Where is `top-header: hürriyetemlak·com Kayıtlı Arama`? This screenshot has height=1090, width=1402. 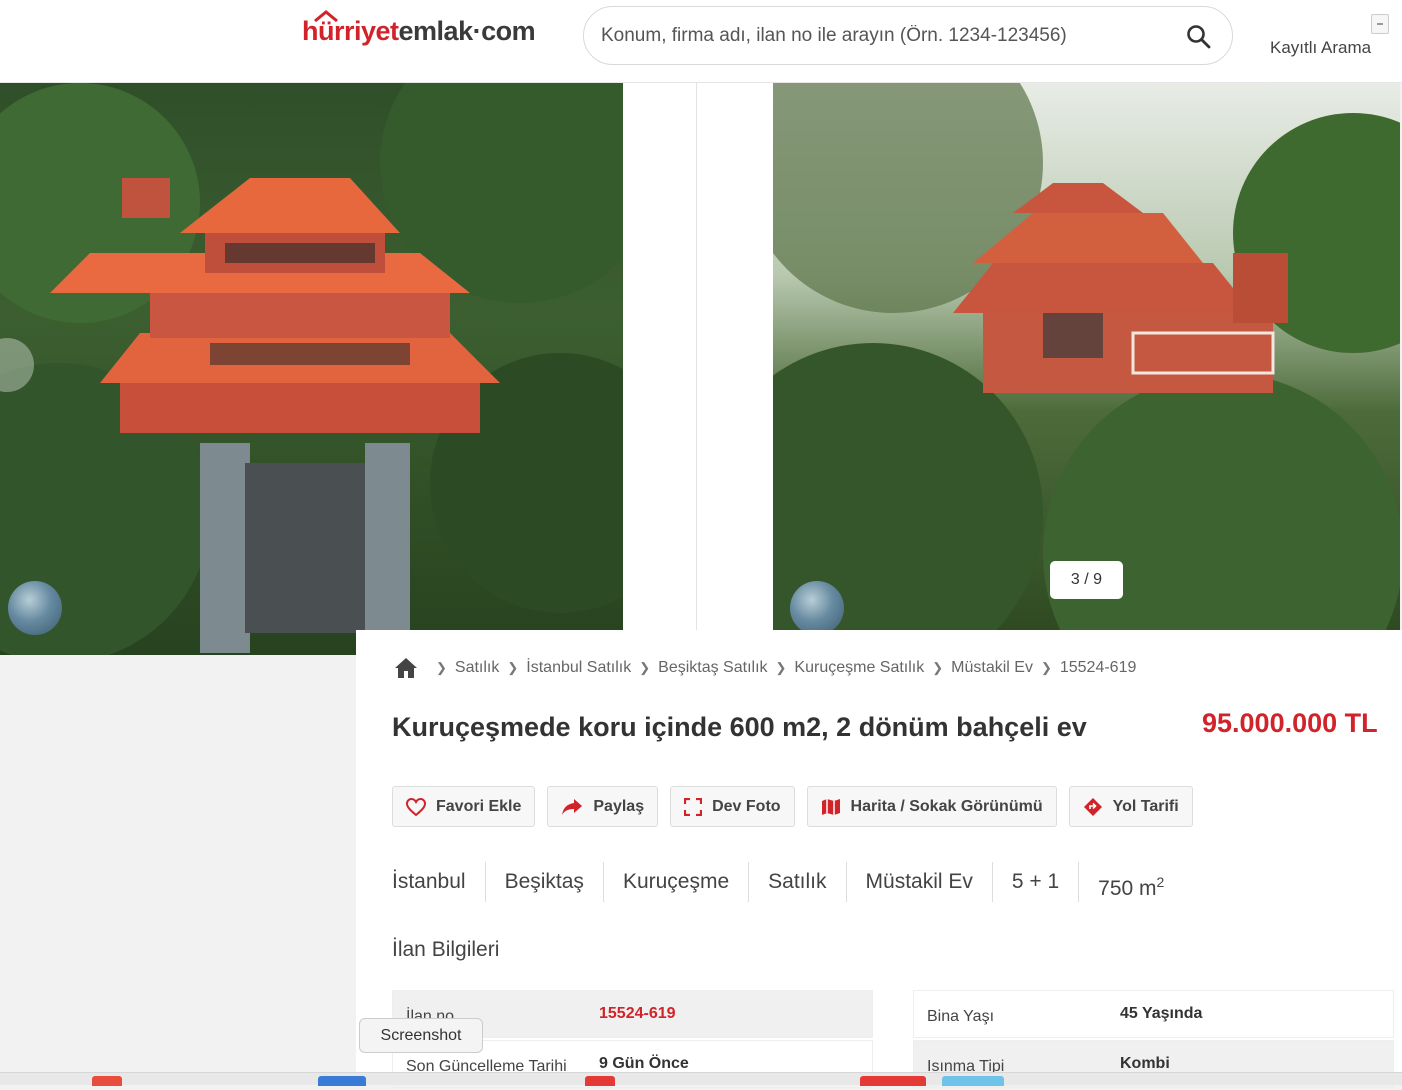
top-header: hürriyetemlak·com Kayıtlı Arama is located at coordinates (701, 41).